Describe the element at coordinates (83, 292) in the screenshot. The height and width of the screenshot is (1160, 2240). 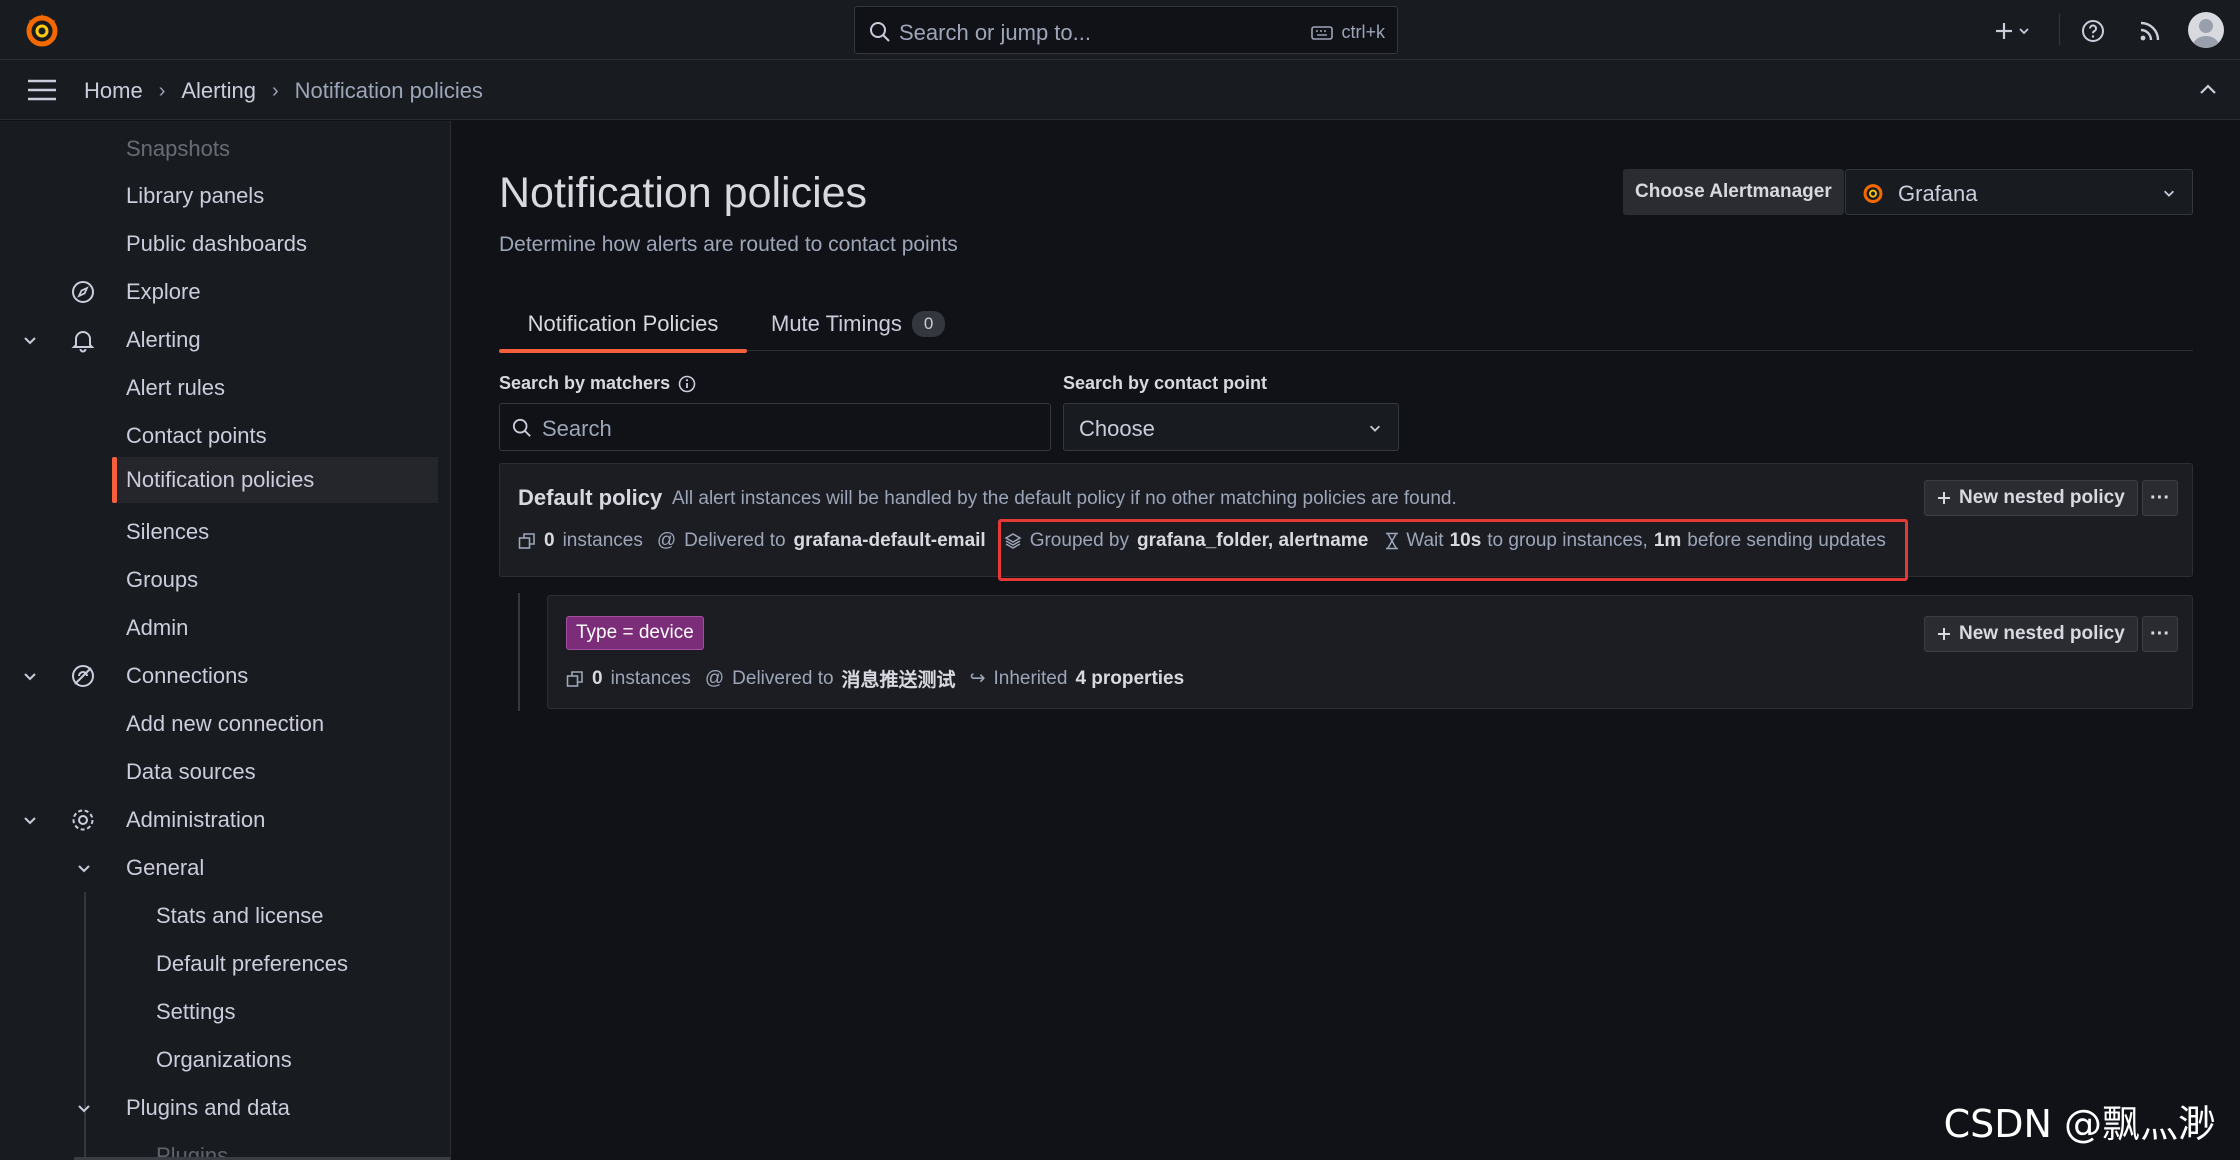
I see `compass-icon` at that location.